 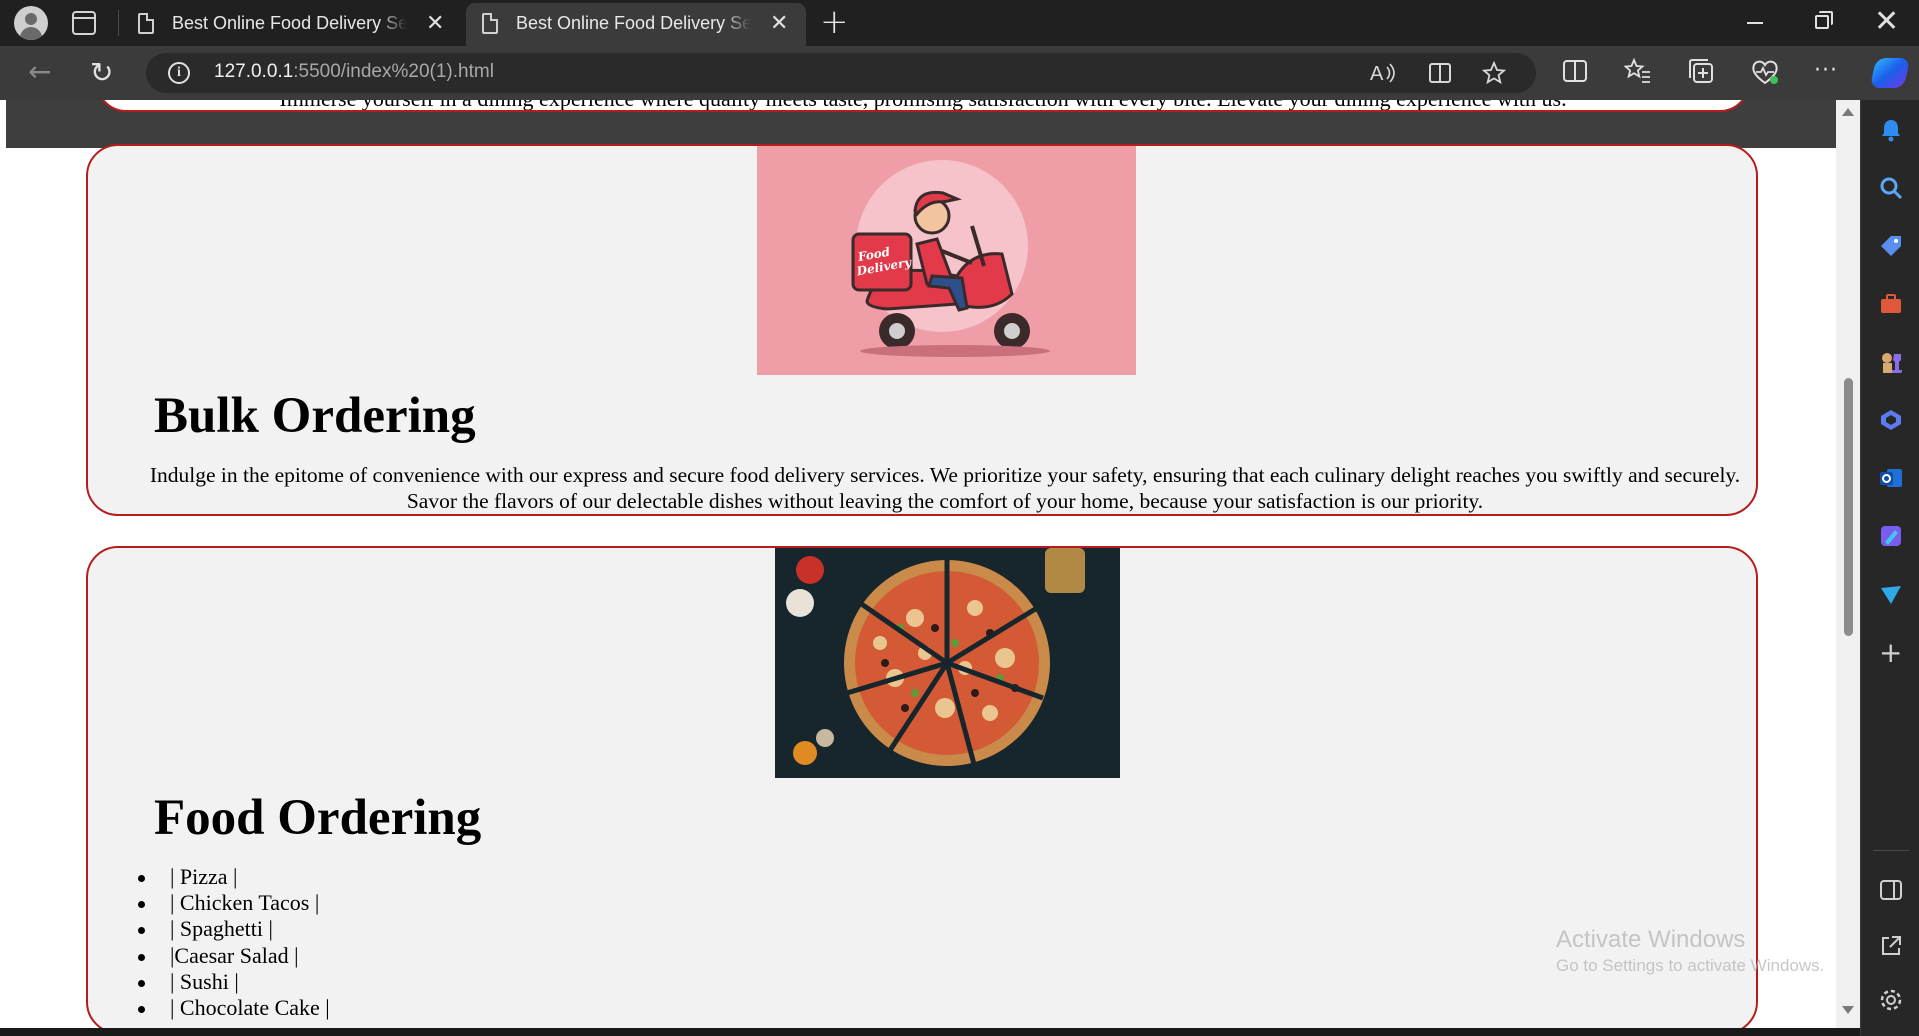 I want to click on menu-item: |Caesar Salad |, so click(x=229, y=956).